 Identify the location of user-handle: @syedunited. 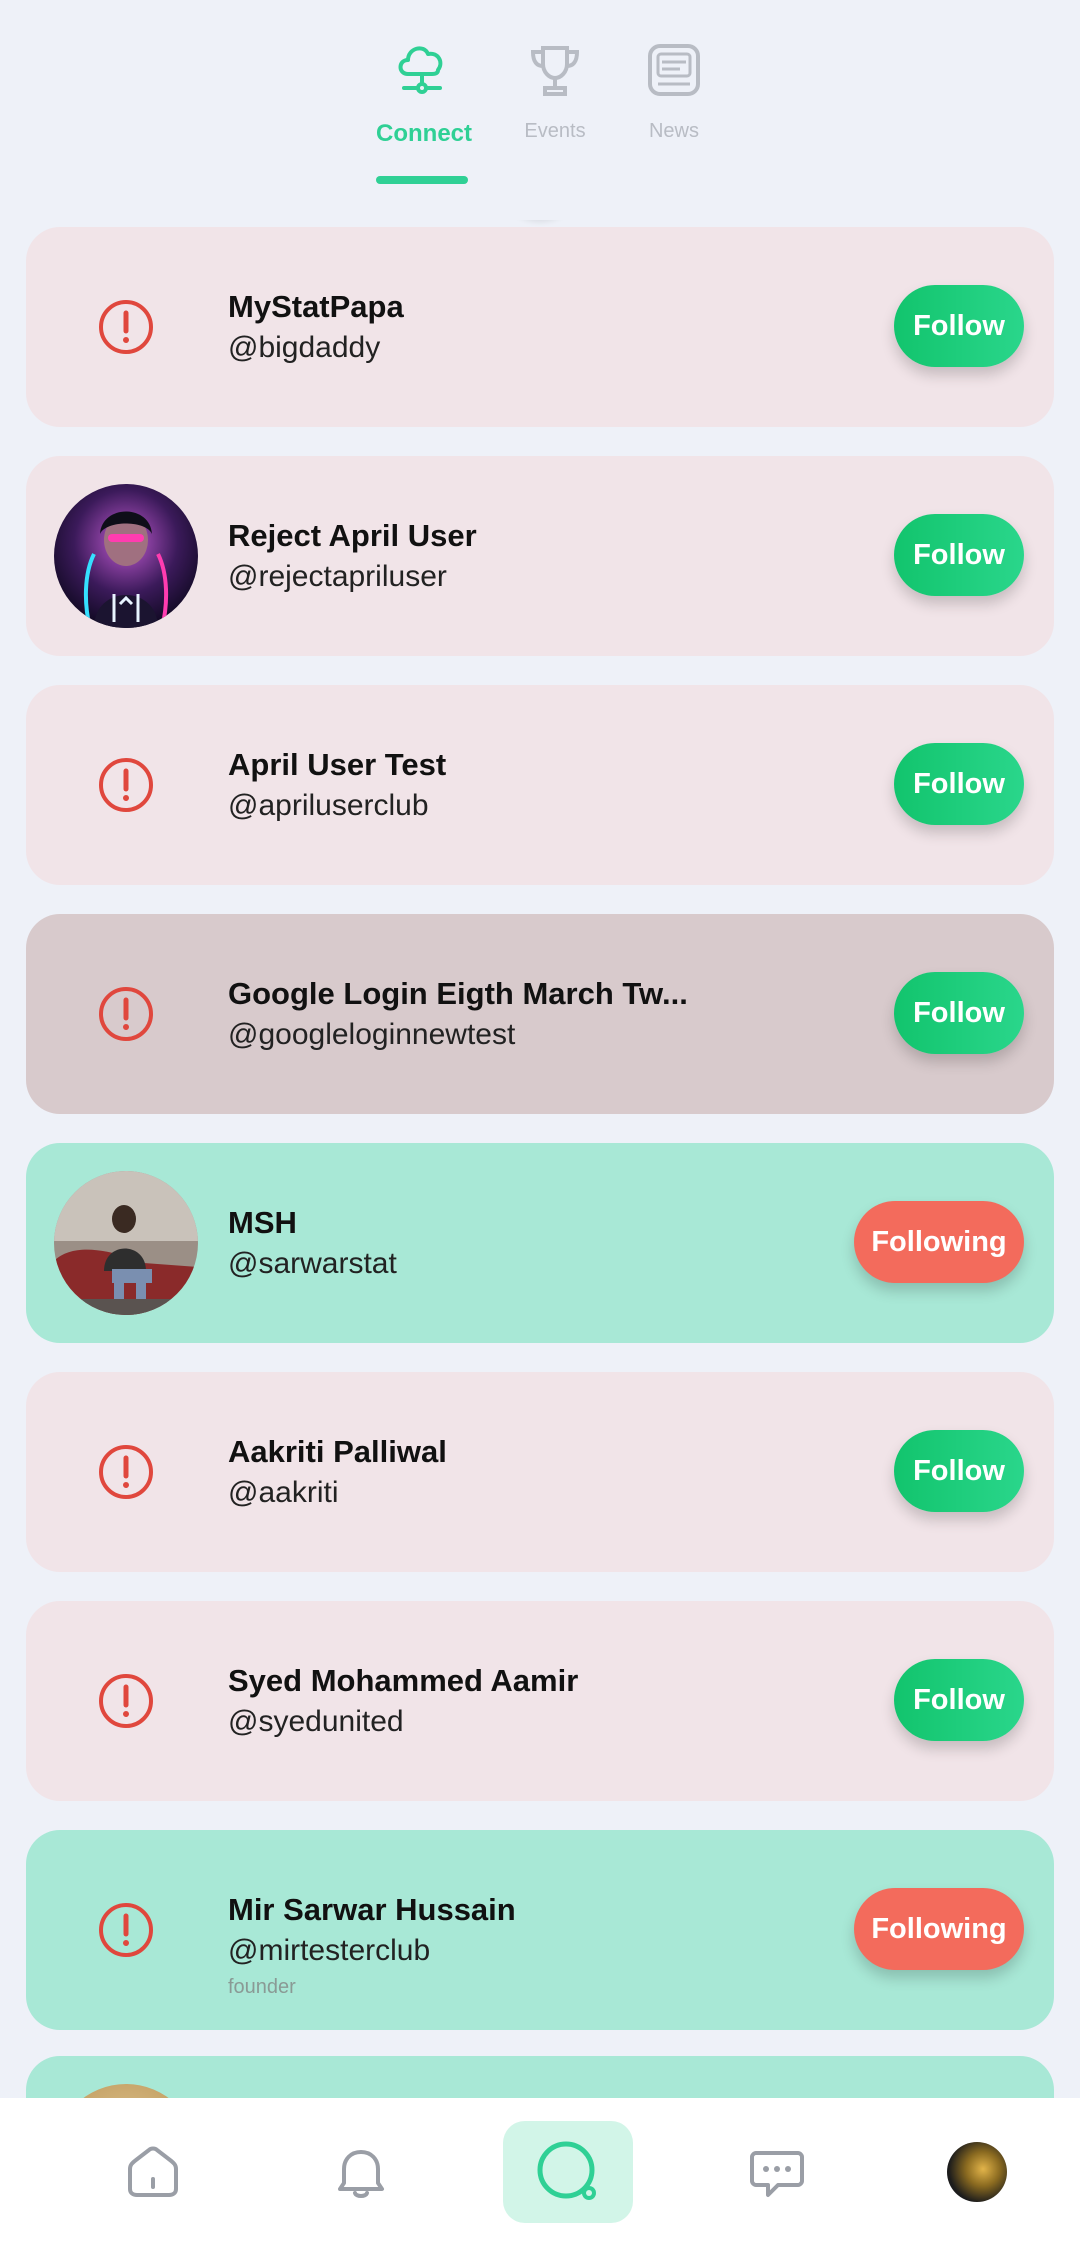
(316, 1721).